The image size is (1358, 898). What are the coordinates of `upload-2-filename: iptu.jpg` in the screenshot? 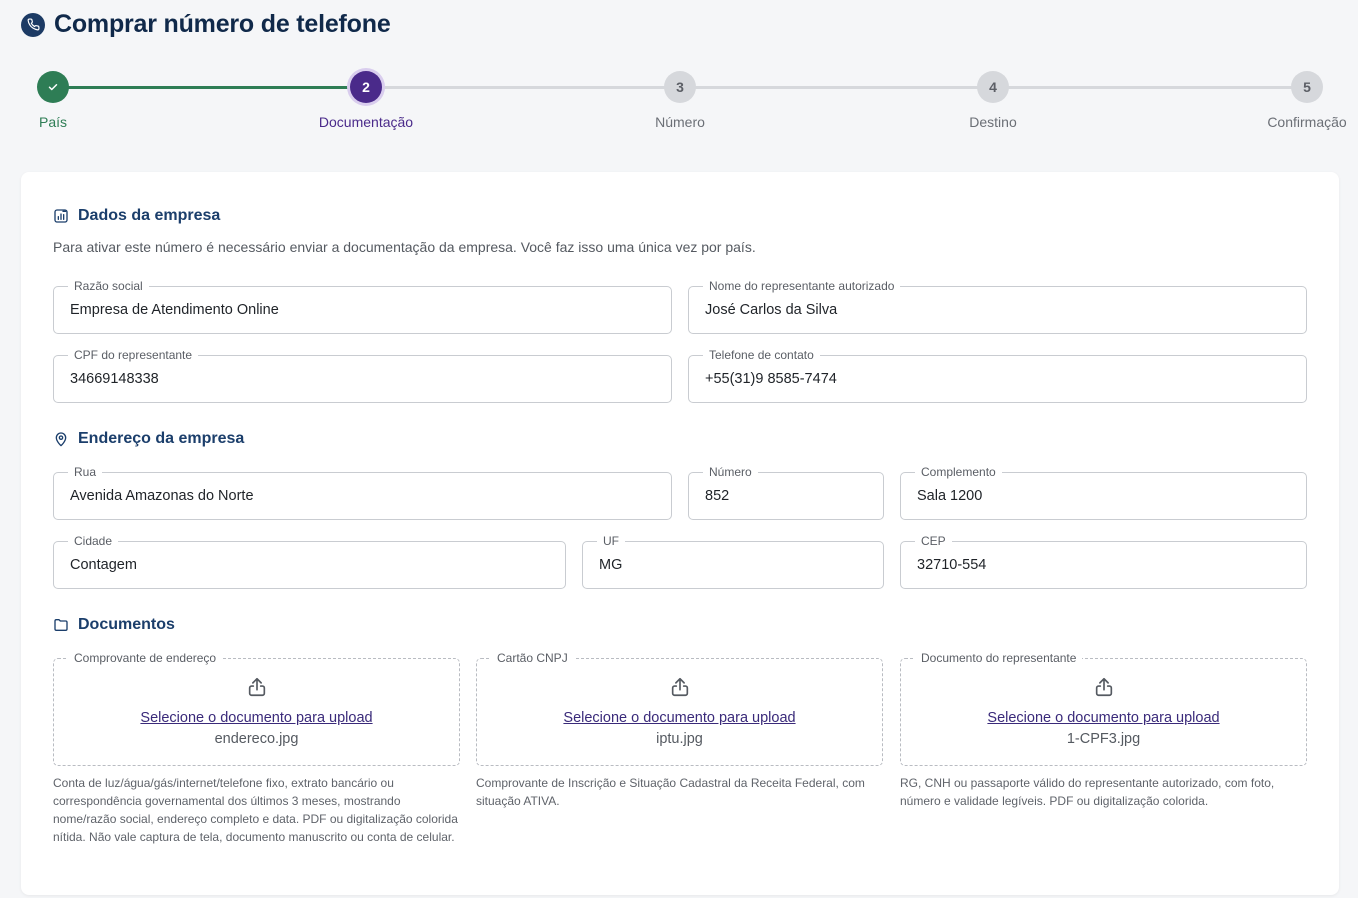 It's located at (679, 739).